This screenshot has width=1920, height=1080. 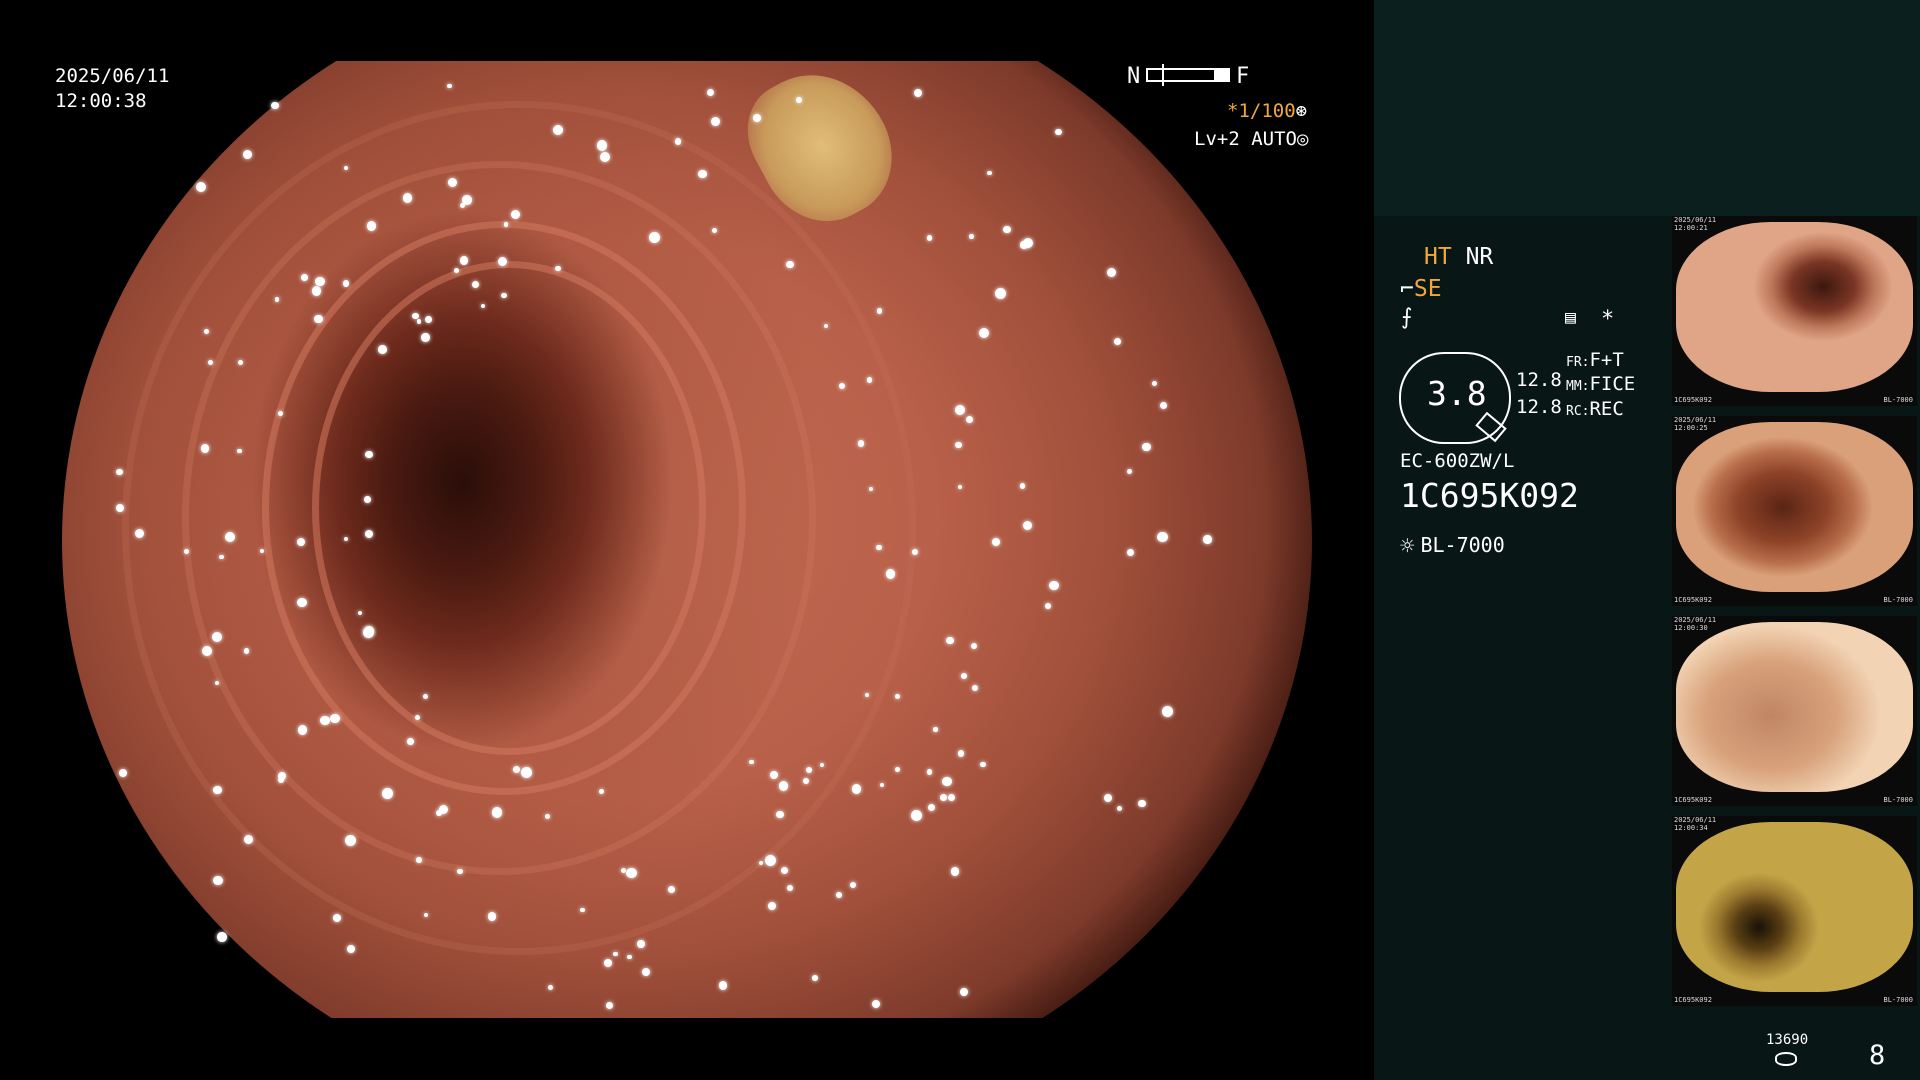 I want to click on time-text: 12:00:38, so click(x=101, y=101).